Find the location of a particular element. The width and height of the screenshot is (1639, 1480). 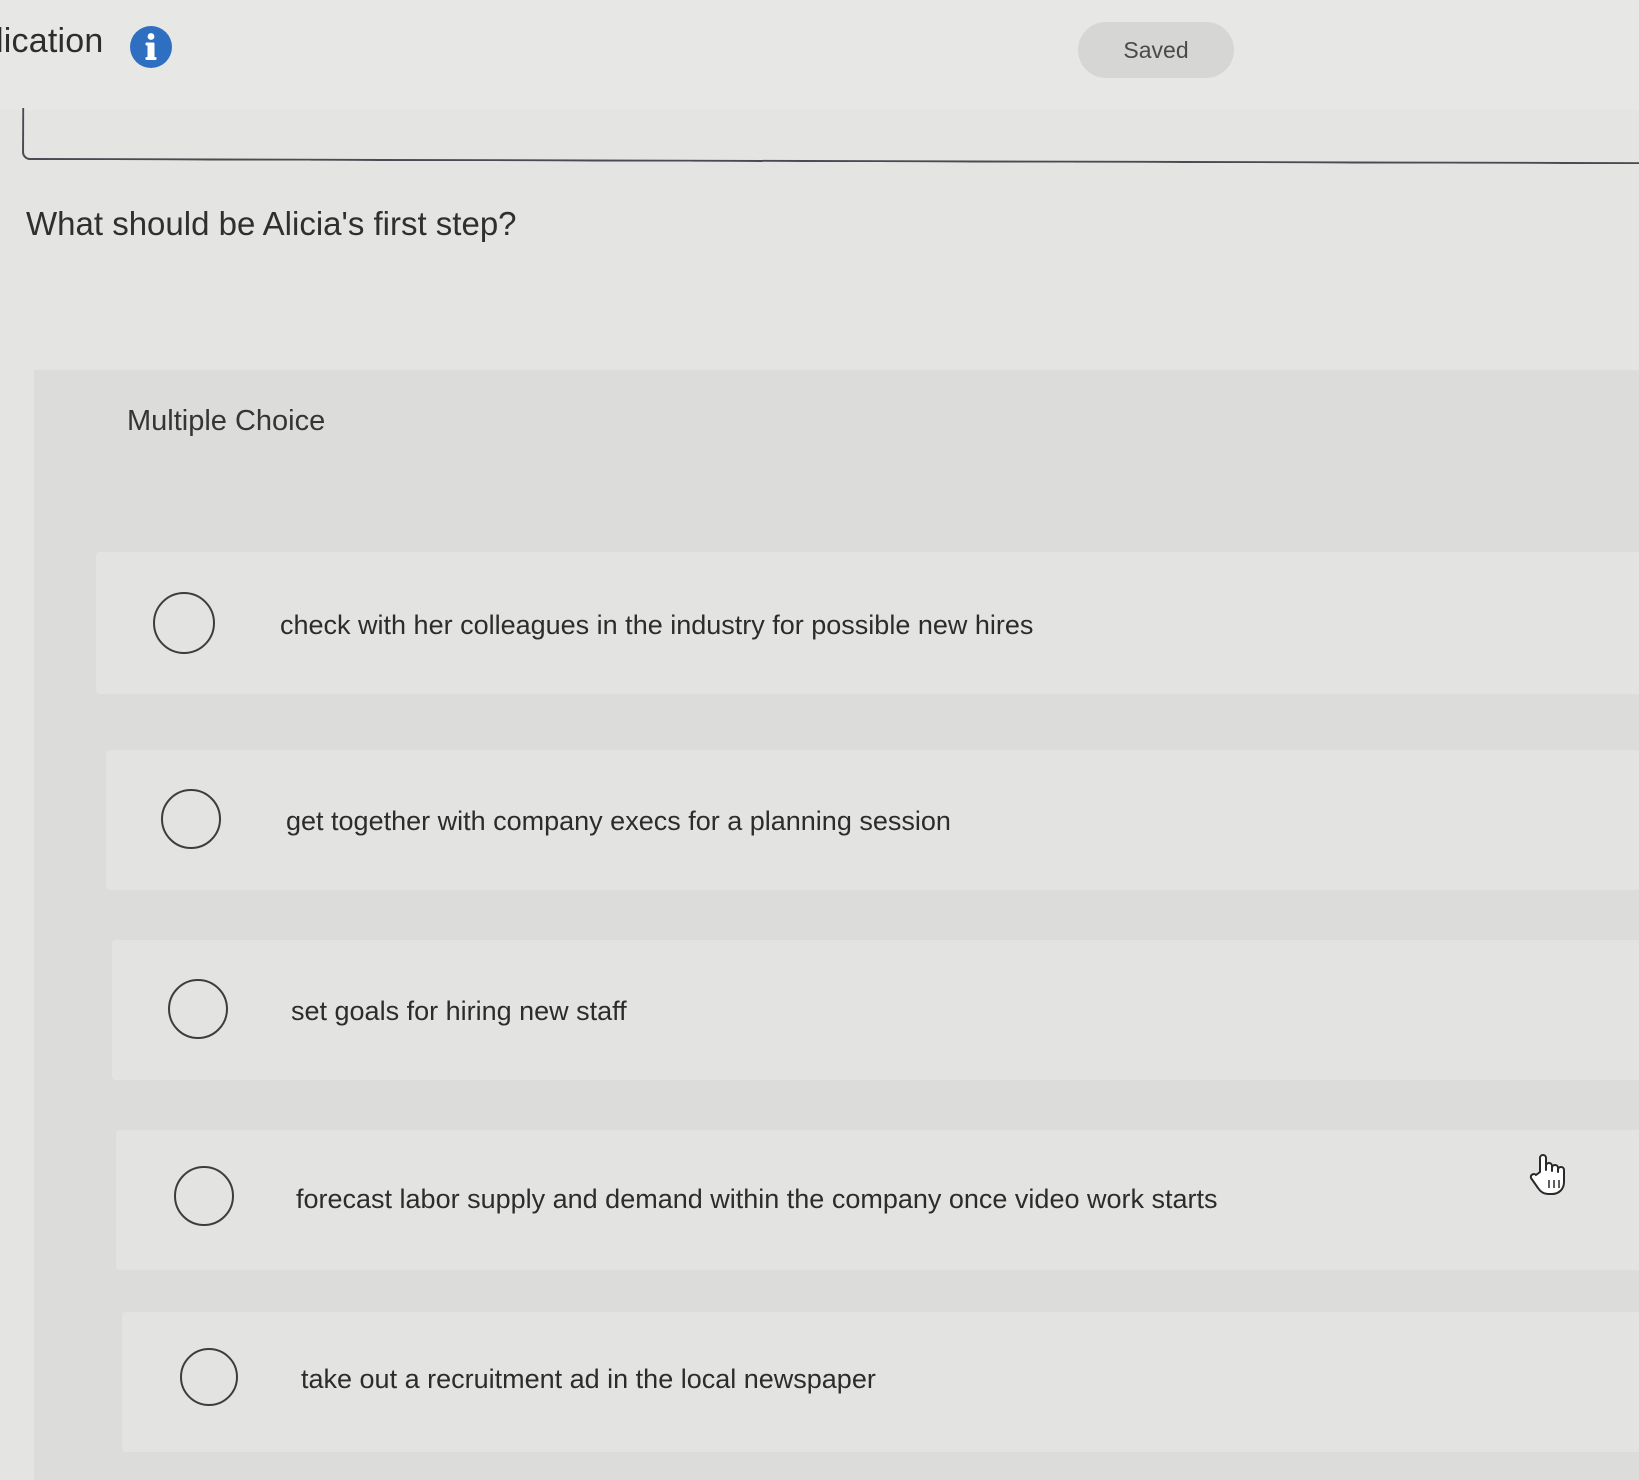

question-prompt: What should be Alicia's first step? is located at coordinates (271, 223).